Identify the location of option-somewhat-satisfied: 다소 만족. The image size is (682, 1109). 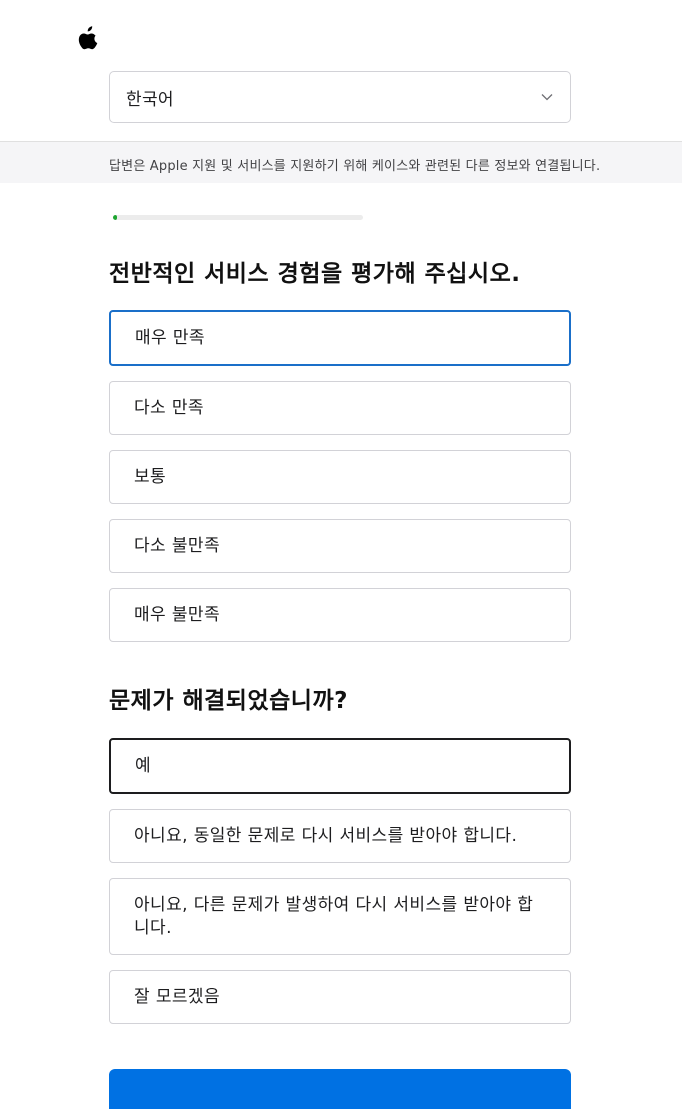
(340, 408).